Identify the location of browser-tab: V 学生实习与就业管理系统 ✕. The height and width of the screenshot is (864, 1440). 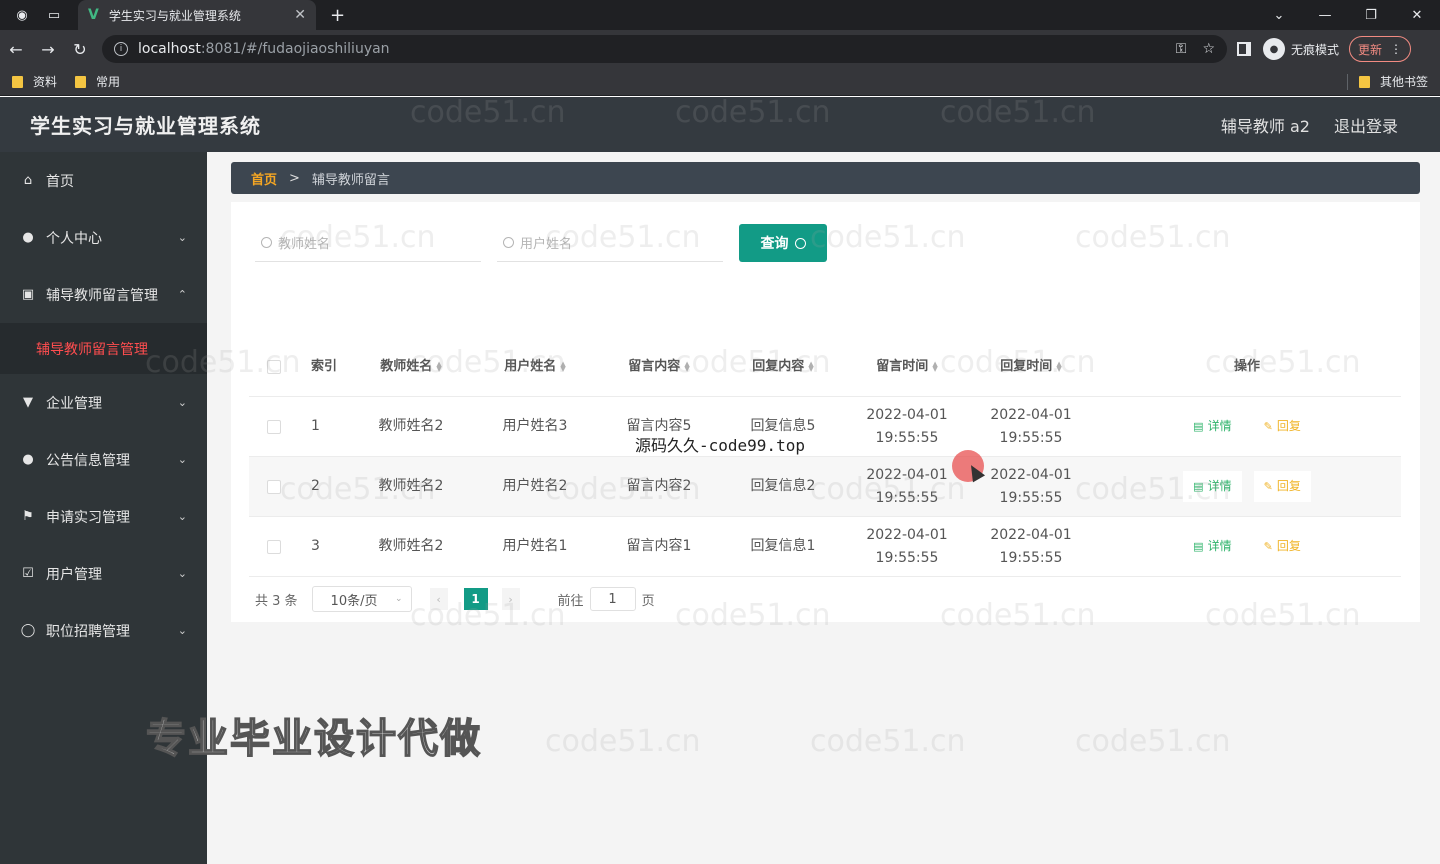
(197, 15).